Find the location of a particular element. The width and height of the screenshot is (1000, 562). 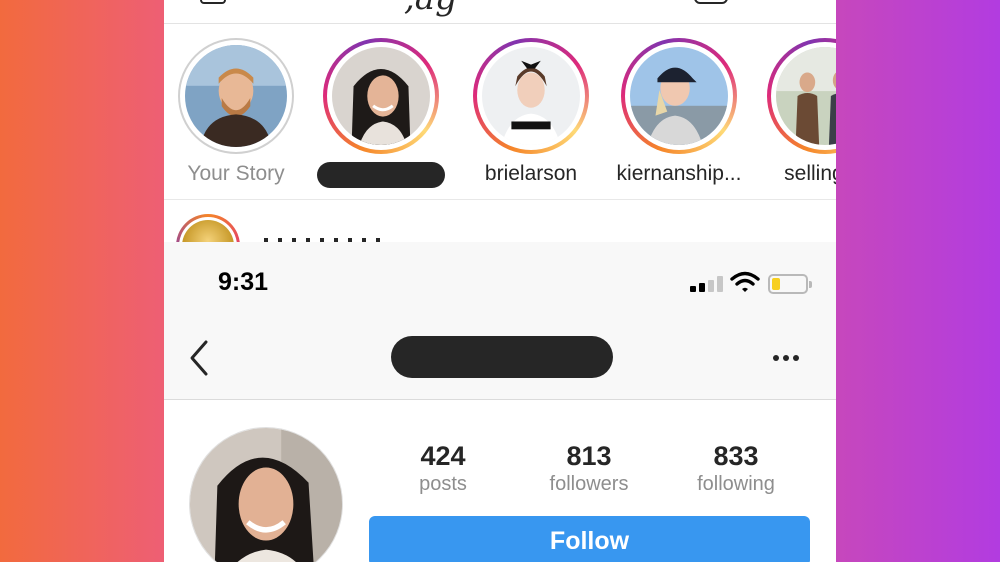

profile-nav-bar is located at coordinates (500, 361).